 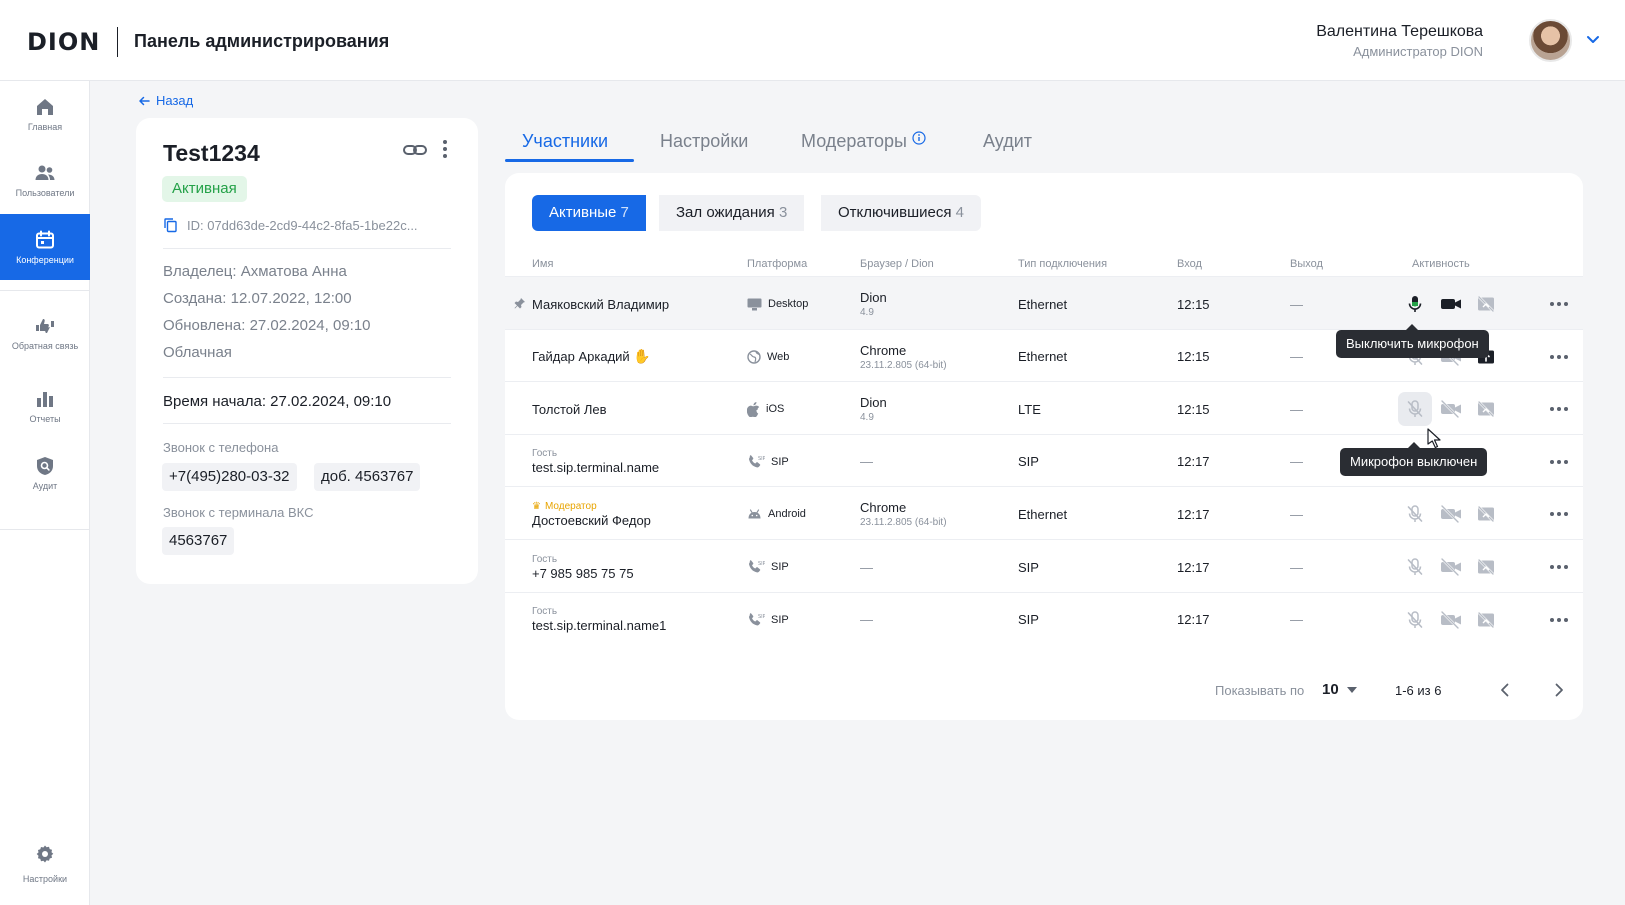 What do you see at coordinates (1044, 566) in the screenshot?
I see `table-row: Гость +7 985 985 75 75 SIP SIP — SIP 12:17 —` at bounding box center [1044, 566].